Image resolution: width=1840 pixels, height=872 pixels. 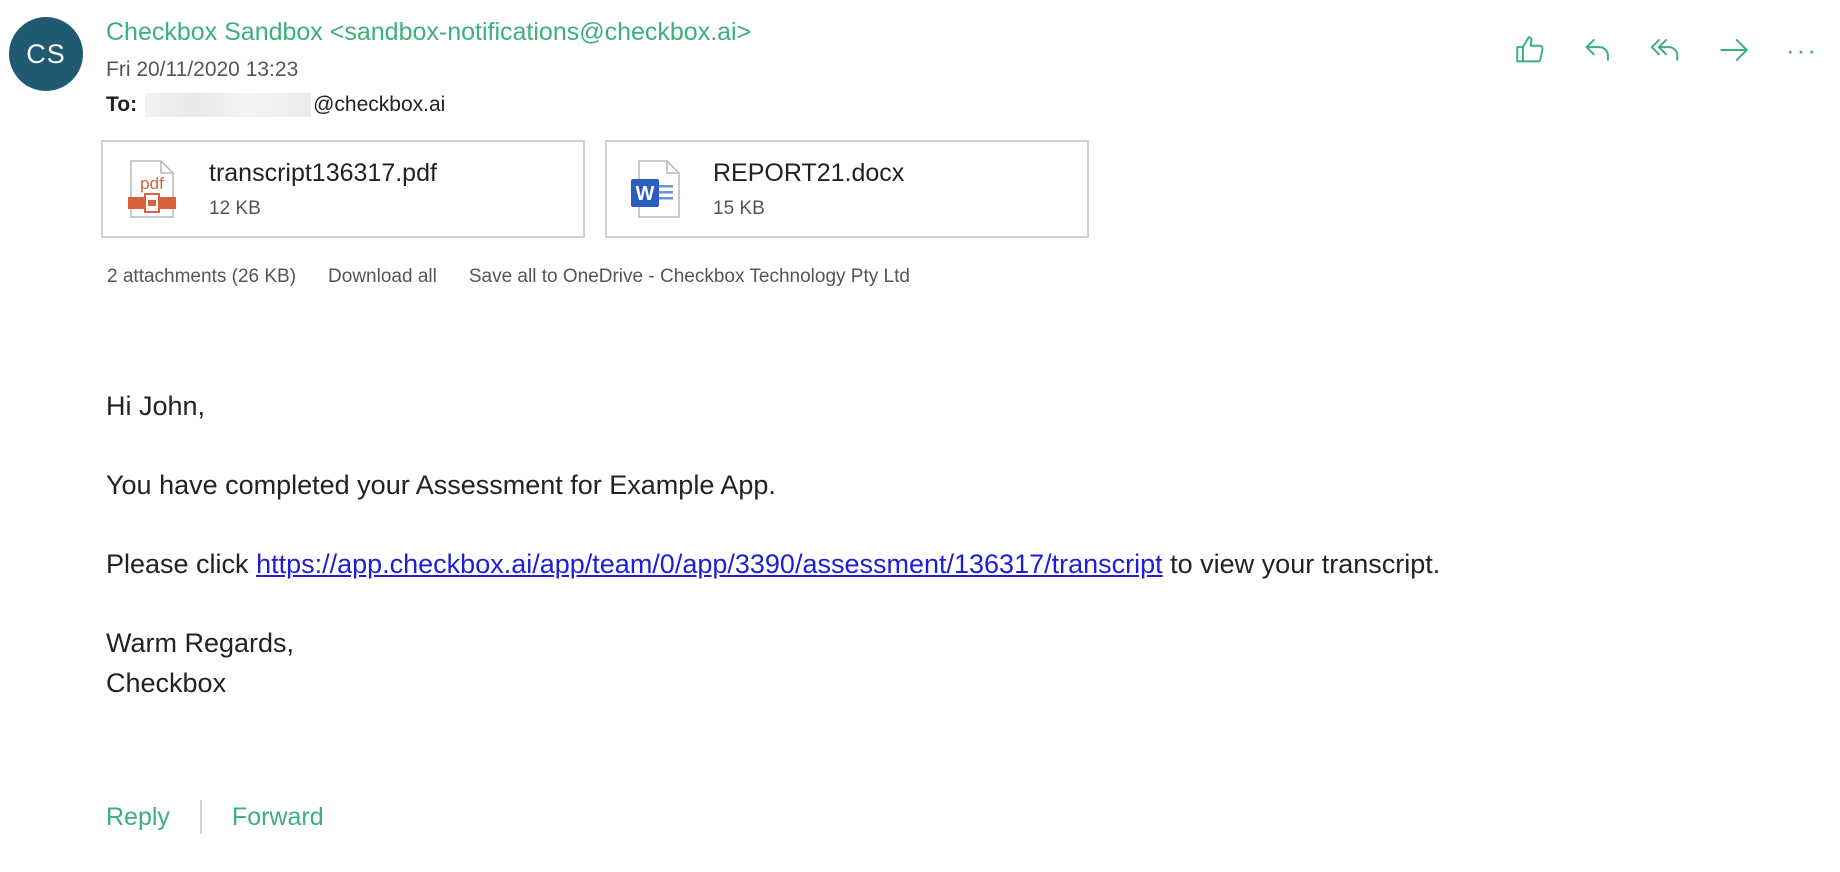 What do you see at coordinates (379, 105) in the screenshot?
I see `recipient-domain: @checkbox.ai` at bounding box center [379, 105].